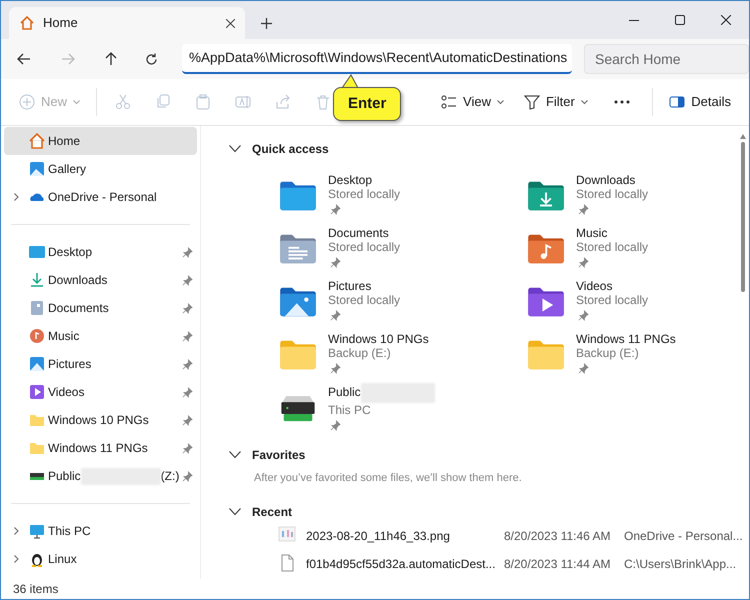 The height and width of the screenshot is (600, 750). What do you see at coordinates (558, 564) in the screenshot?
I see `file-date: 8/20/2023 11:44 AM` at bounding box center [558, 564].